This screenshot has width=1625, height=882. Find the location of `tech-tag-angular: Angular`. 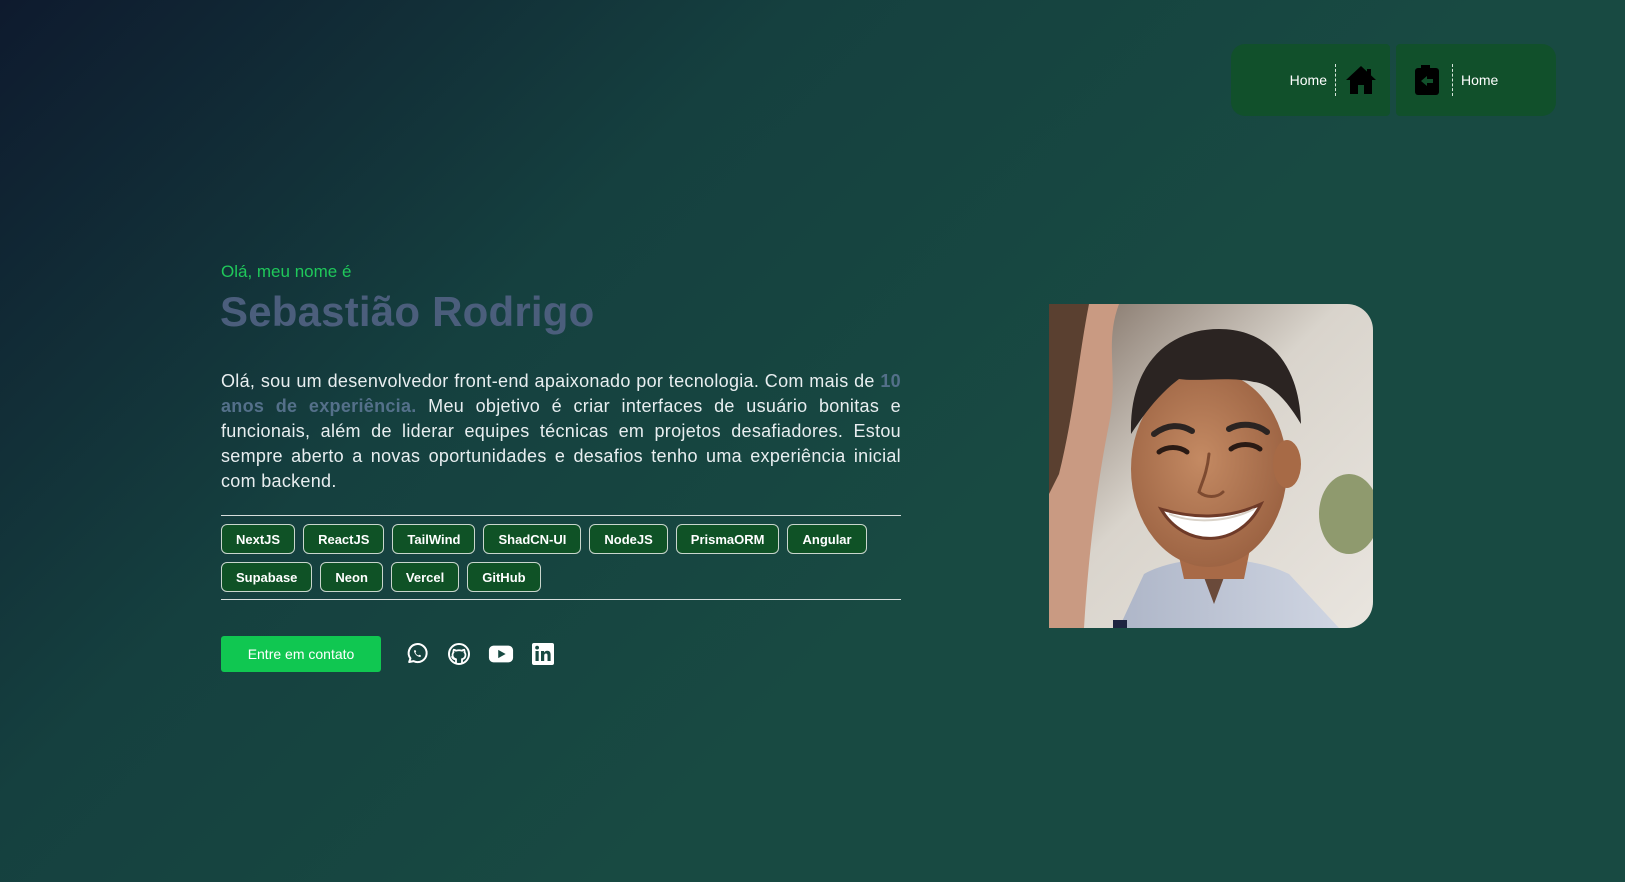

tech-tag-angular: Angular is located at coordinates (827, 539).